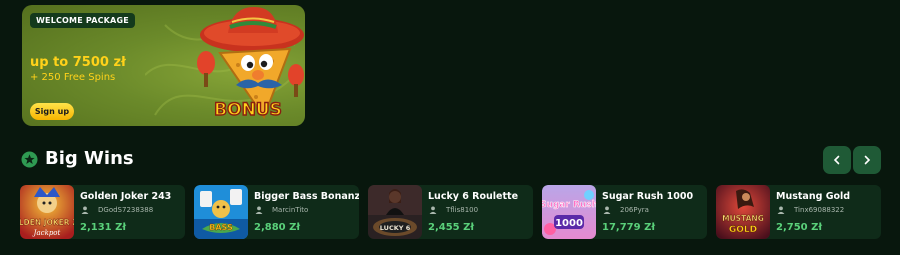 The height and width of the screenshot is (255, 900). What do you see at coordinates (569, 223) in the screenshot?
I see `svg-text: 1000` at bounding box center [569, 223].